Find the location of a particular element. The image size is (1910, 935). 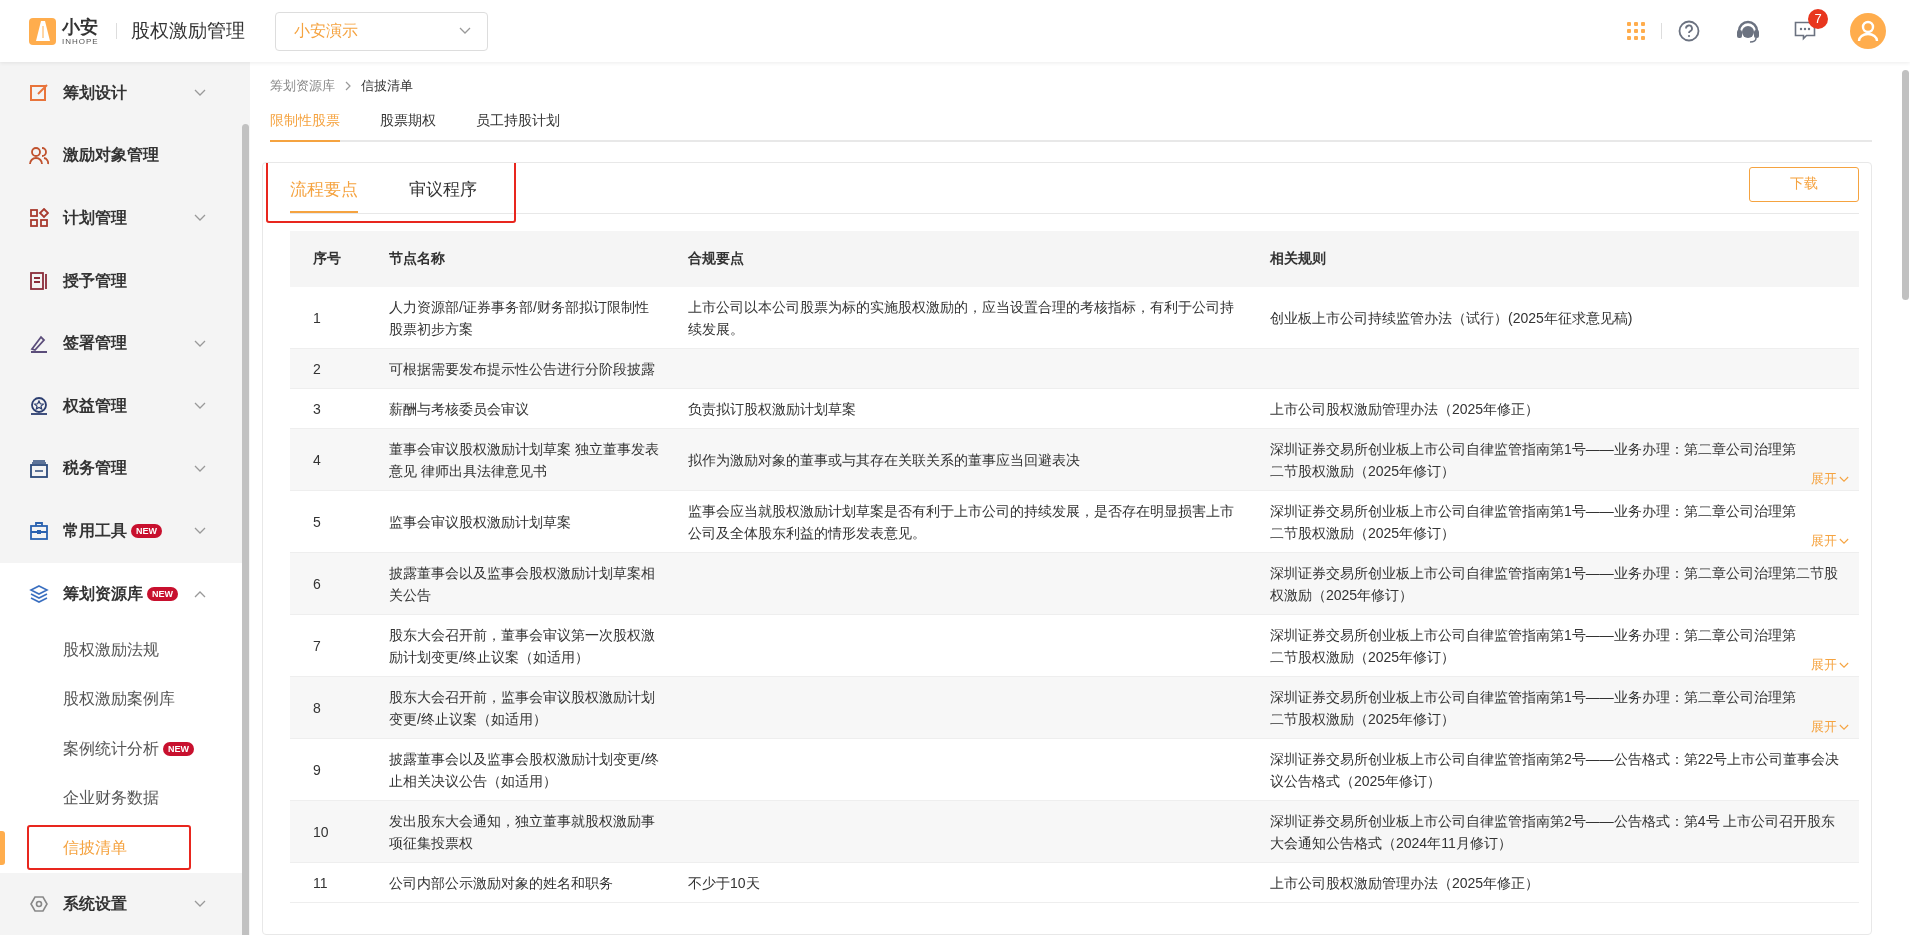

column-header: 合规要点 is located at coordinates (965, 259).